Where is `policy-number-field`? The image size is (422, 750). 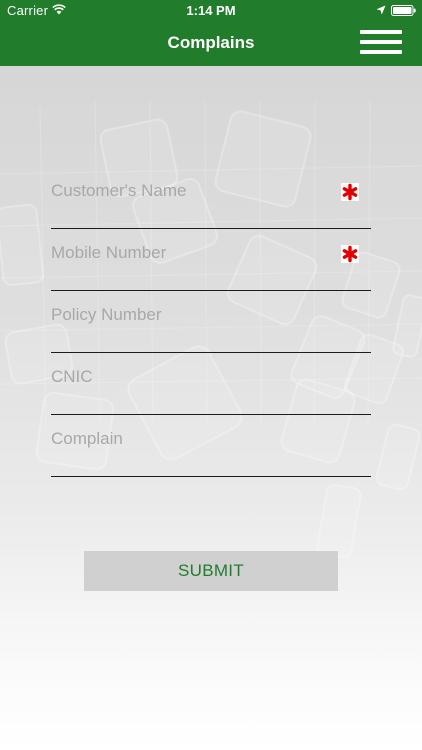
policy-number-field is located at coordinates (211, 321).